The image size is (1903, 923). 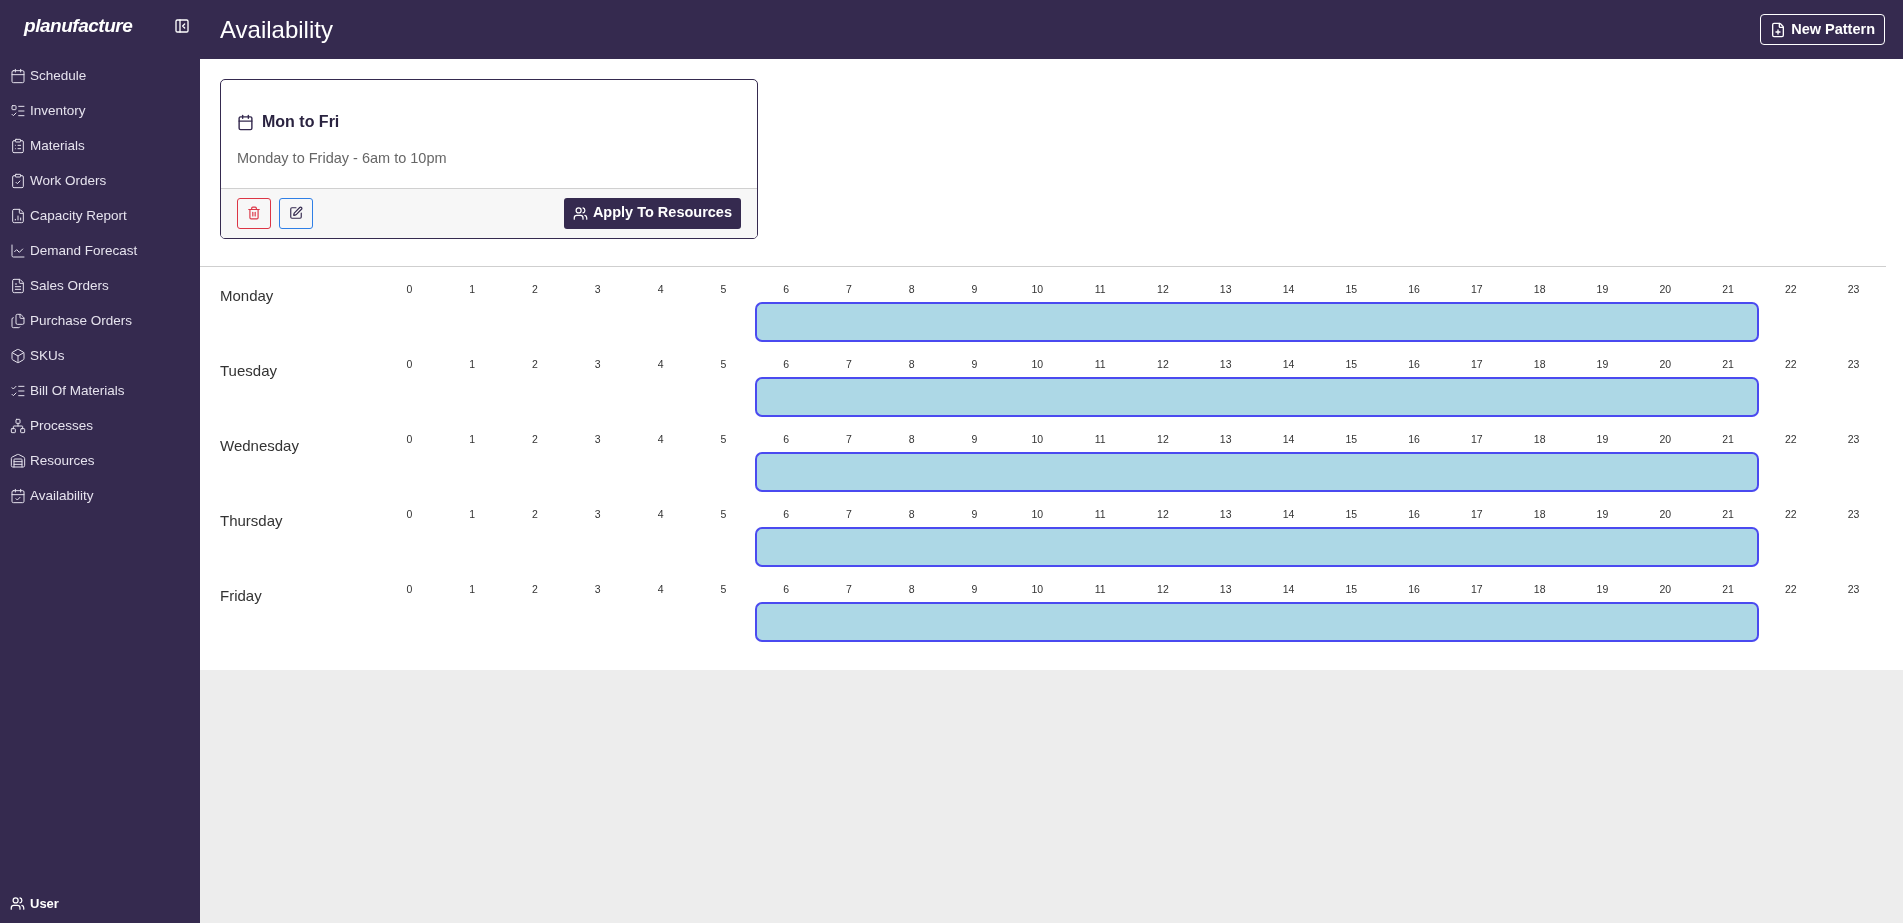 What do you see at coordinates (18, 391) in the screenshot?
I see `checklist-icon` at bounding box center [18, 391].